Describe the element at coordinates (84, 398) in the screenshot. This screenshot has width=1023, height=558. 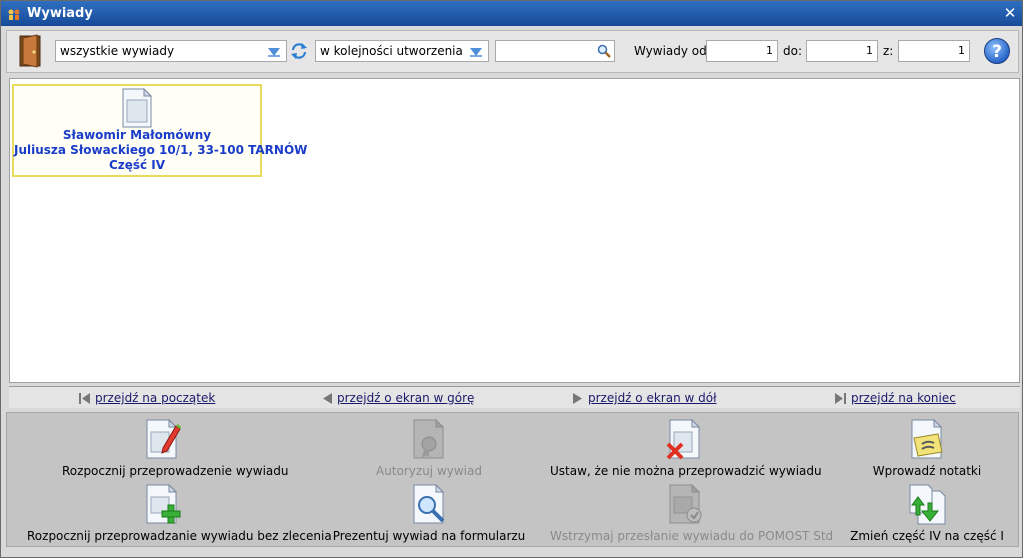
I see `skip-to-start-icon` at that location.